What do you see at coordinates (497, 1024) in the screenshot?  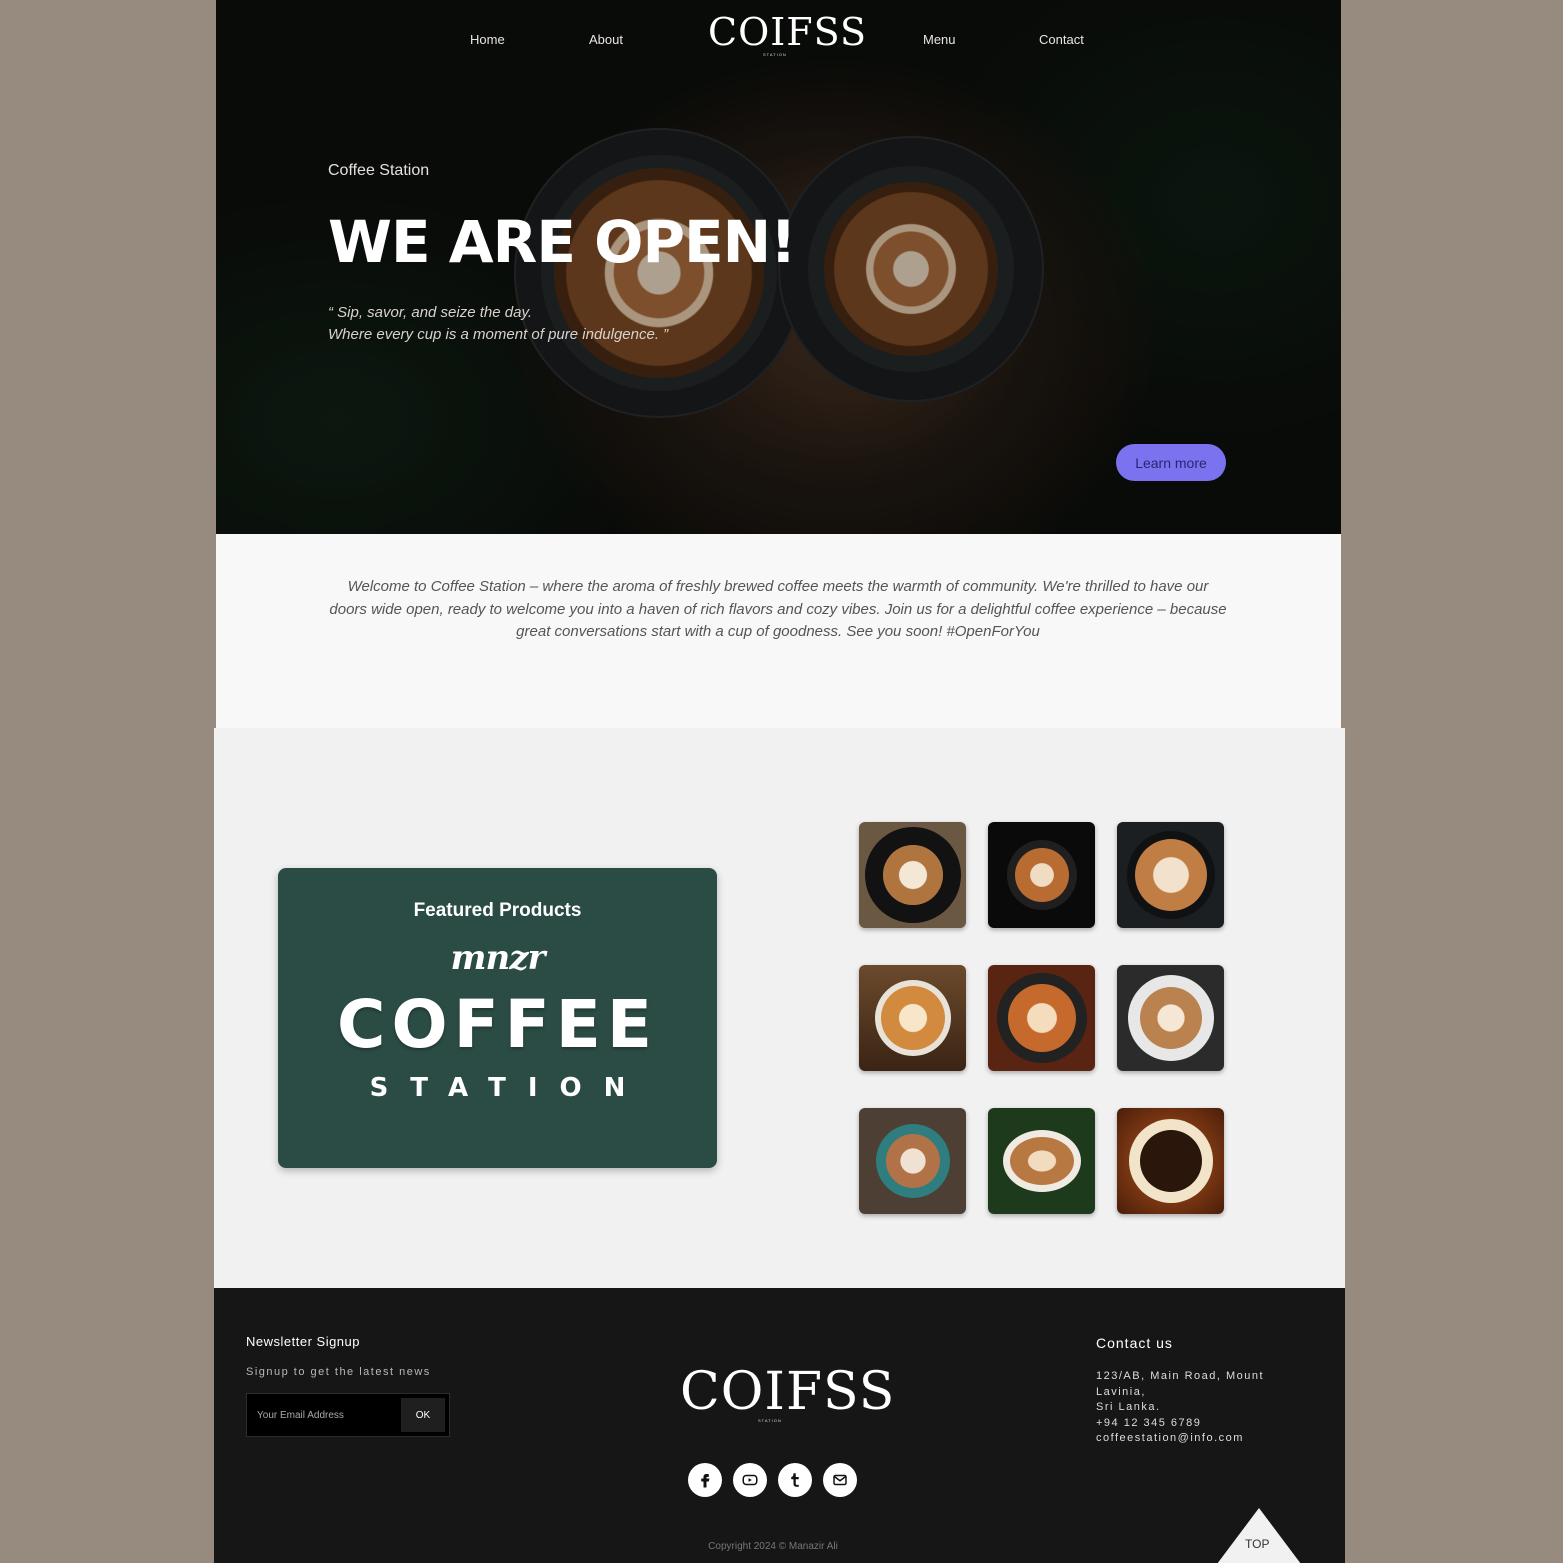 I see `brand-big: COFFEE` at bounding box center [497, 1024].